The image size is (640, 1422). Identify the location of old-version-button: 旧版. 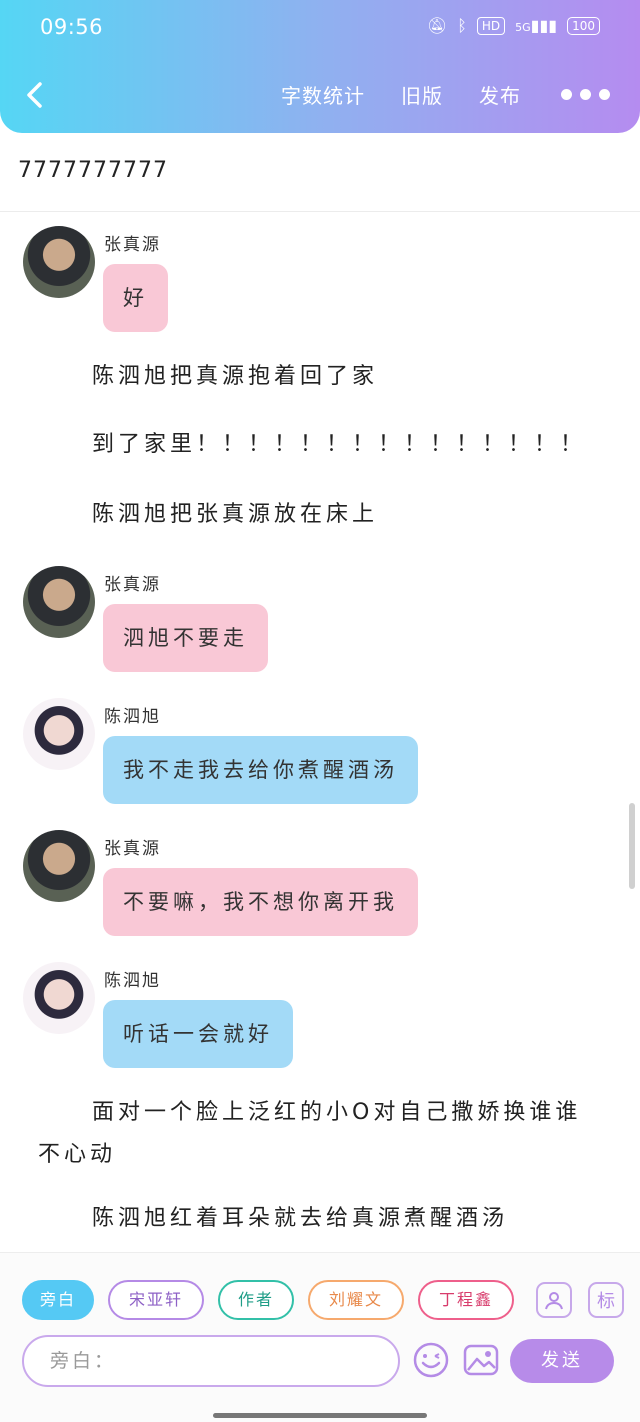
(422, 94).